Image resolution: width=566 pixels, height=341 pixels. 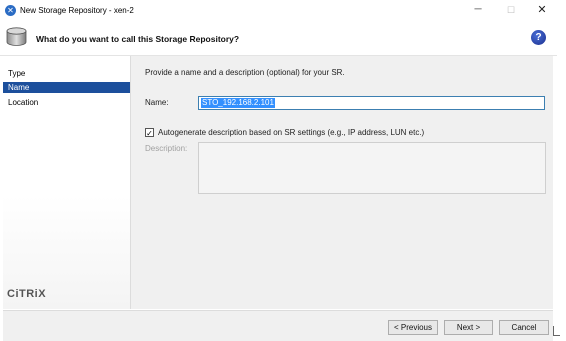 I want to click on storage-icon, so click(x=16, y=36).